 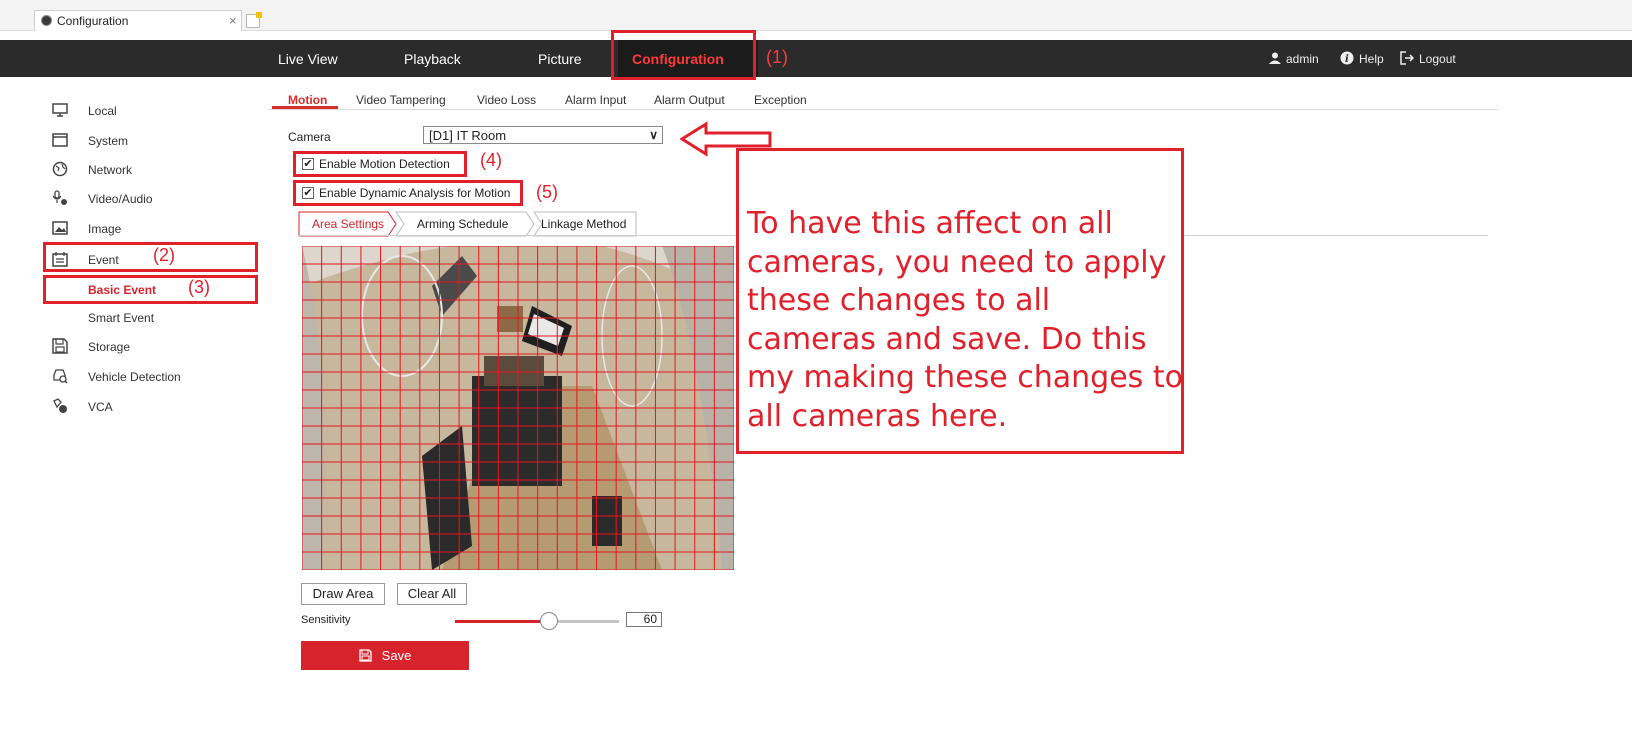 What do you see at coordinates (102, 111) in the screenshot?
I see `sidebar-item-local: Local` at bounding box center [102, 111].